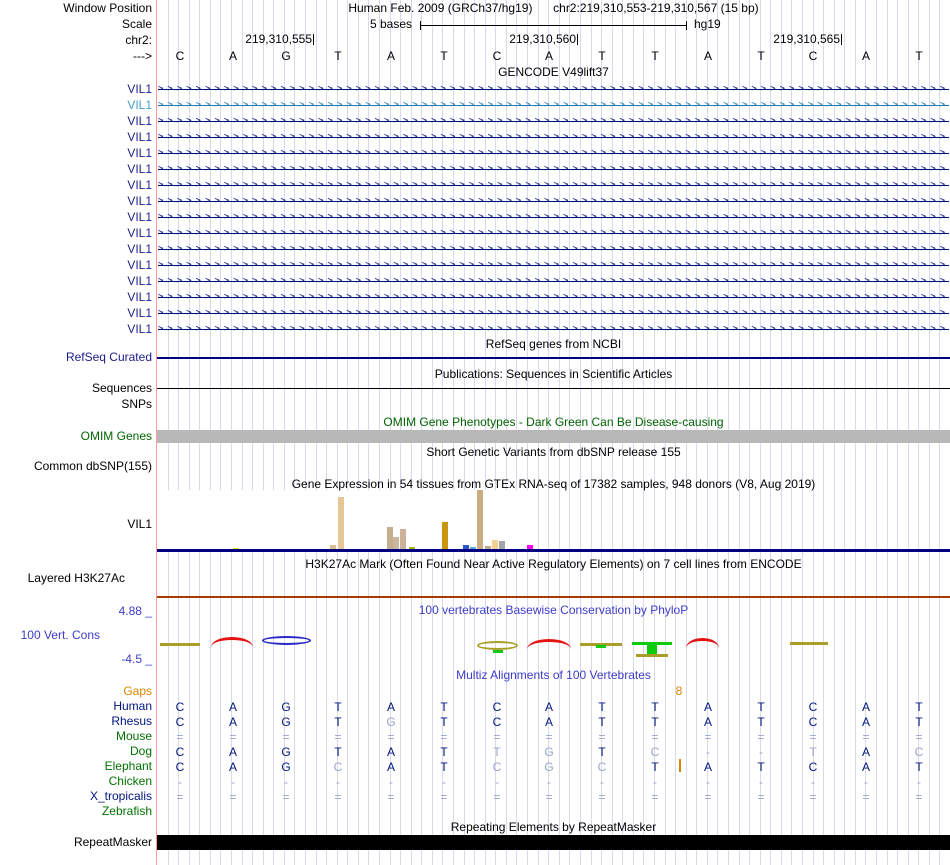  What do you see at coordinates (76, 781) in the screenshot?
I see `species-label-chicken: Chicken` at bounding box center [76, 781].